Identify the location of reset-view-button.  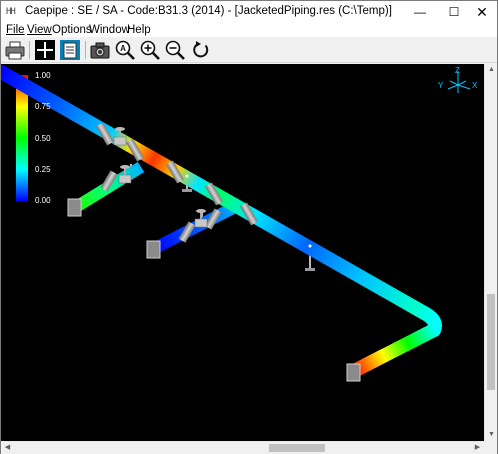
(201, 50).